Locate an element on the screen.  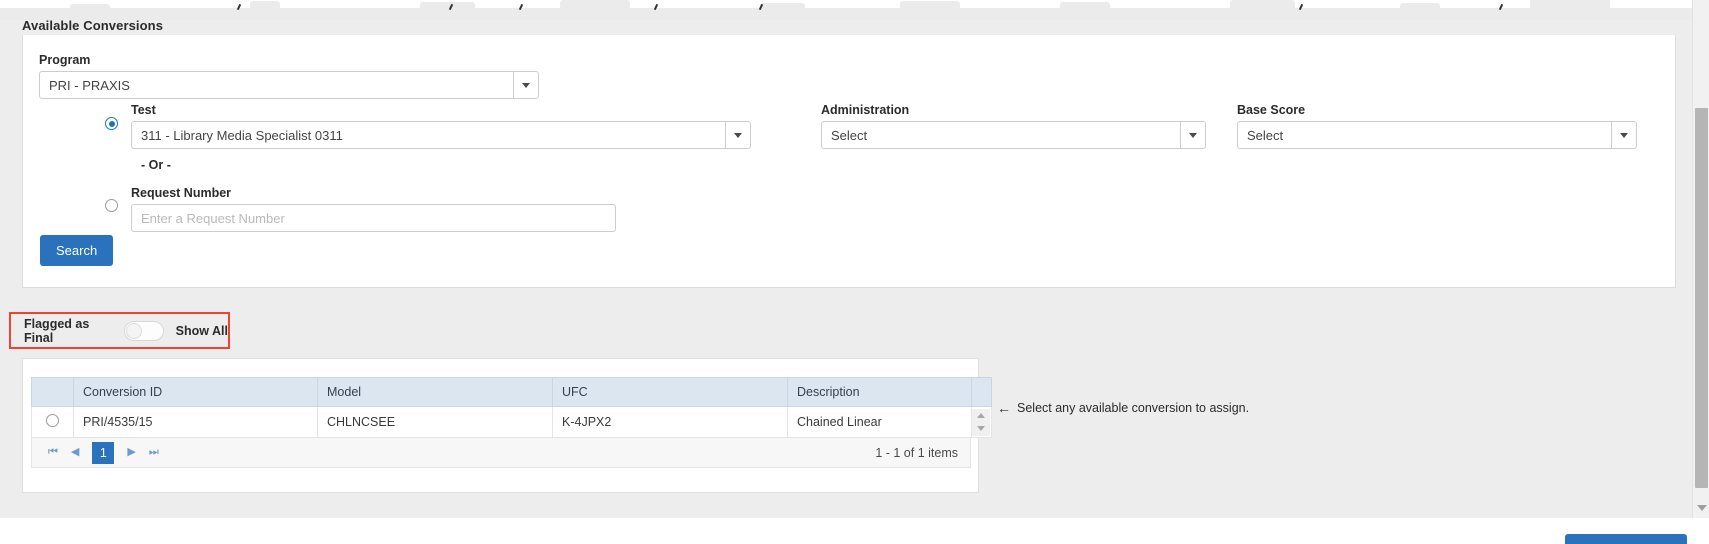
base-score-dropdown: Select is located at coordinates (1437, 135).